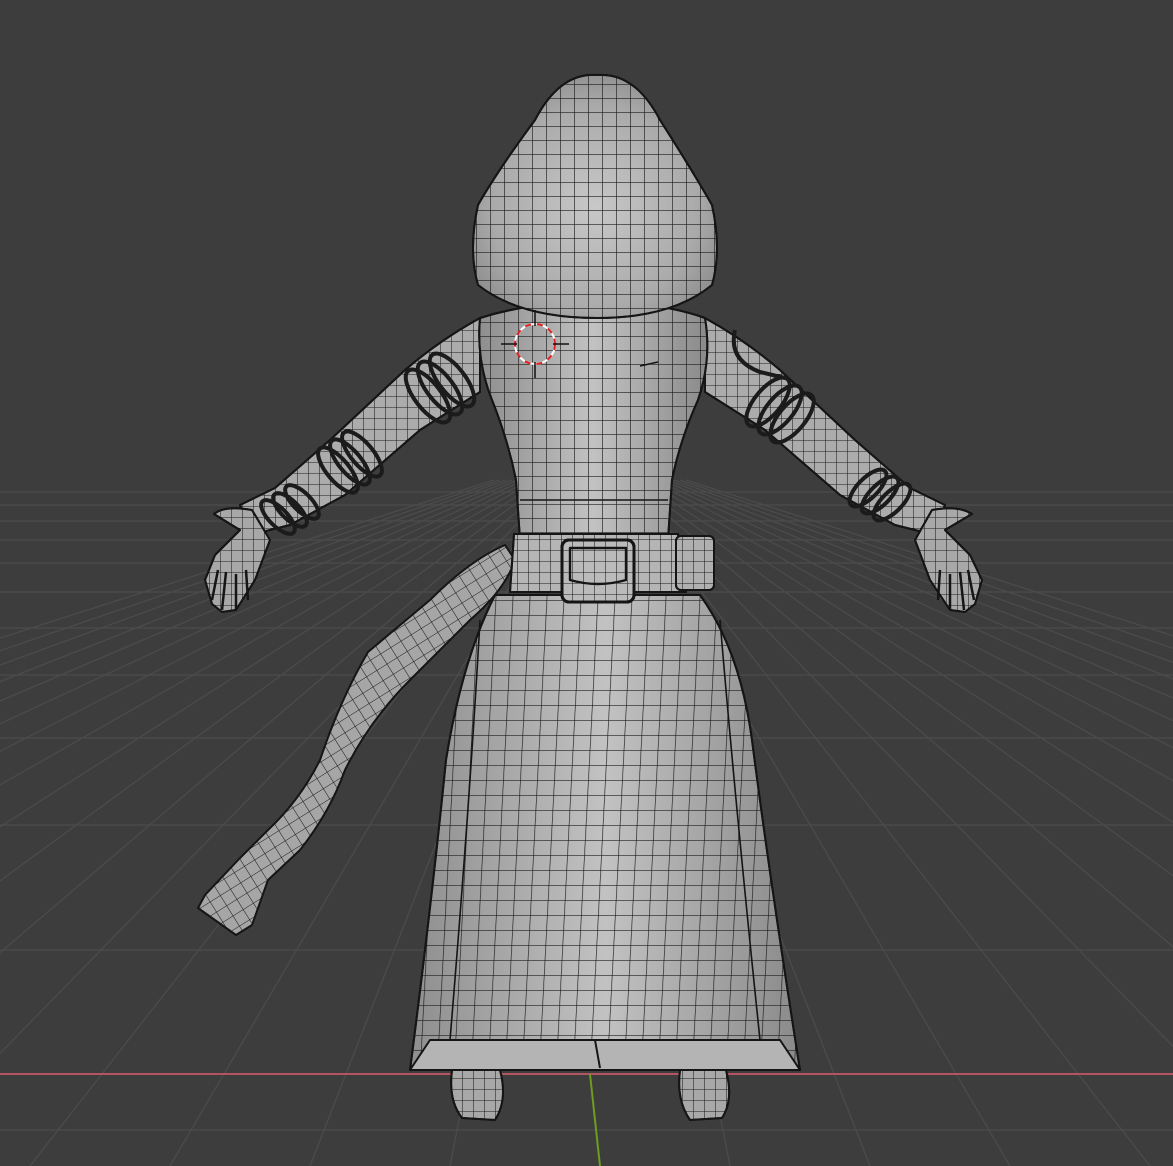 This screenshot has width=1173, height=1166. Describe the element at coordinates (695, 563) in the screenshot. I see `side-pouch` at that location.